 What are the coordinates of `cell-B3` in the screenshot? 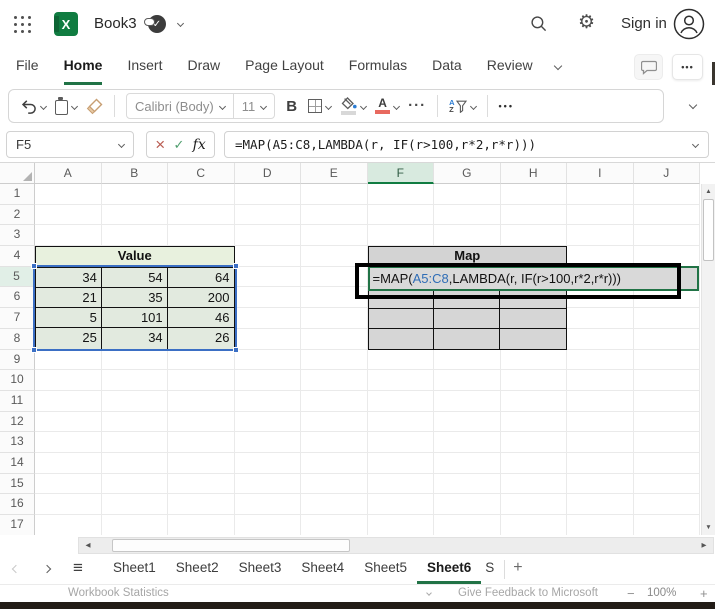 It's located at (134, 236).